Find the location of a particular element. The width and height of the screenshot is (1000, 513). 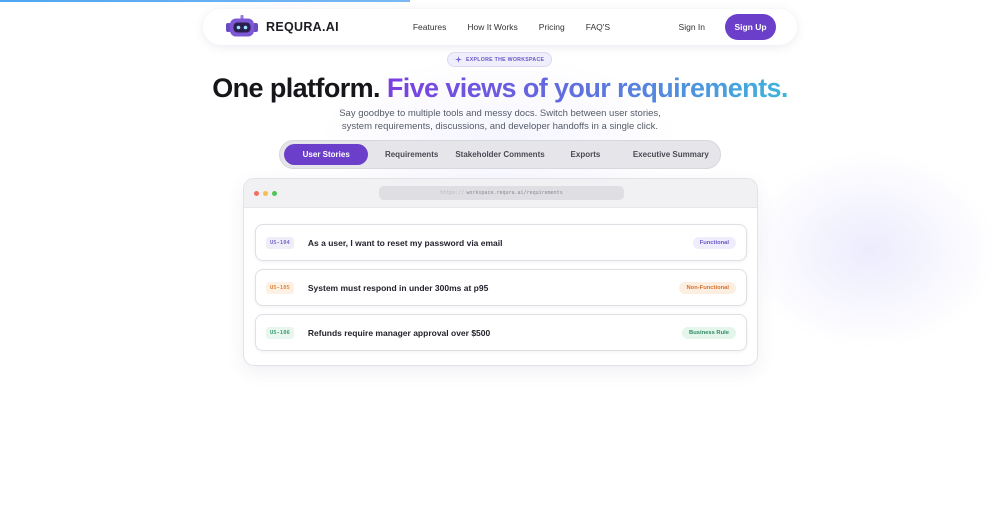

nav-actions: Sign In Sign Up is located at coordinates (727, 27).